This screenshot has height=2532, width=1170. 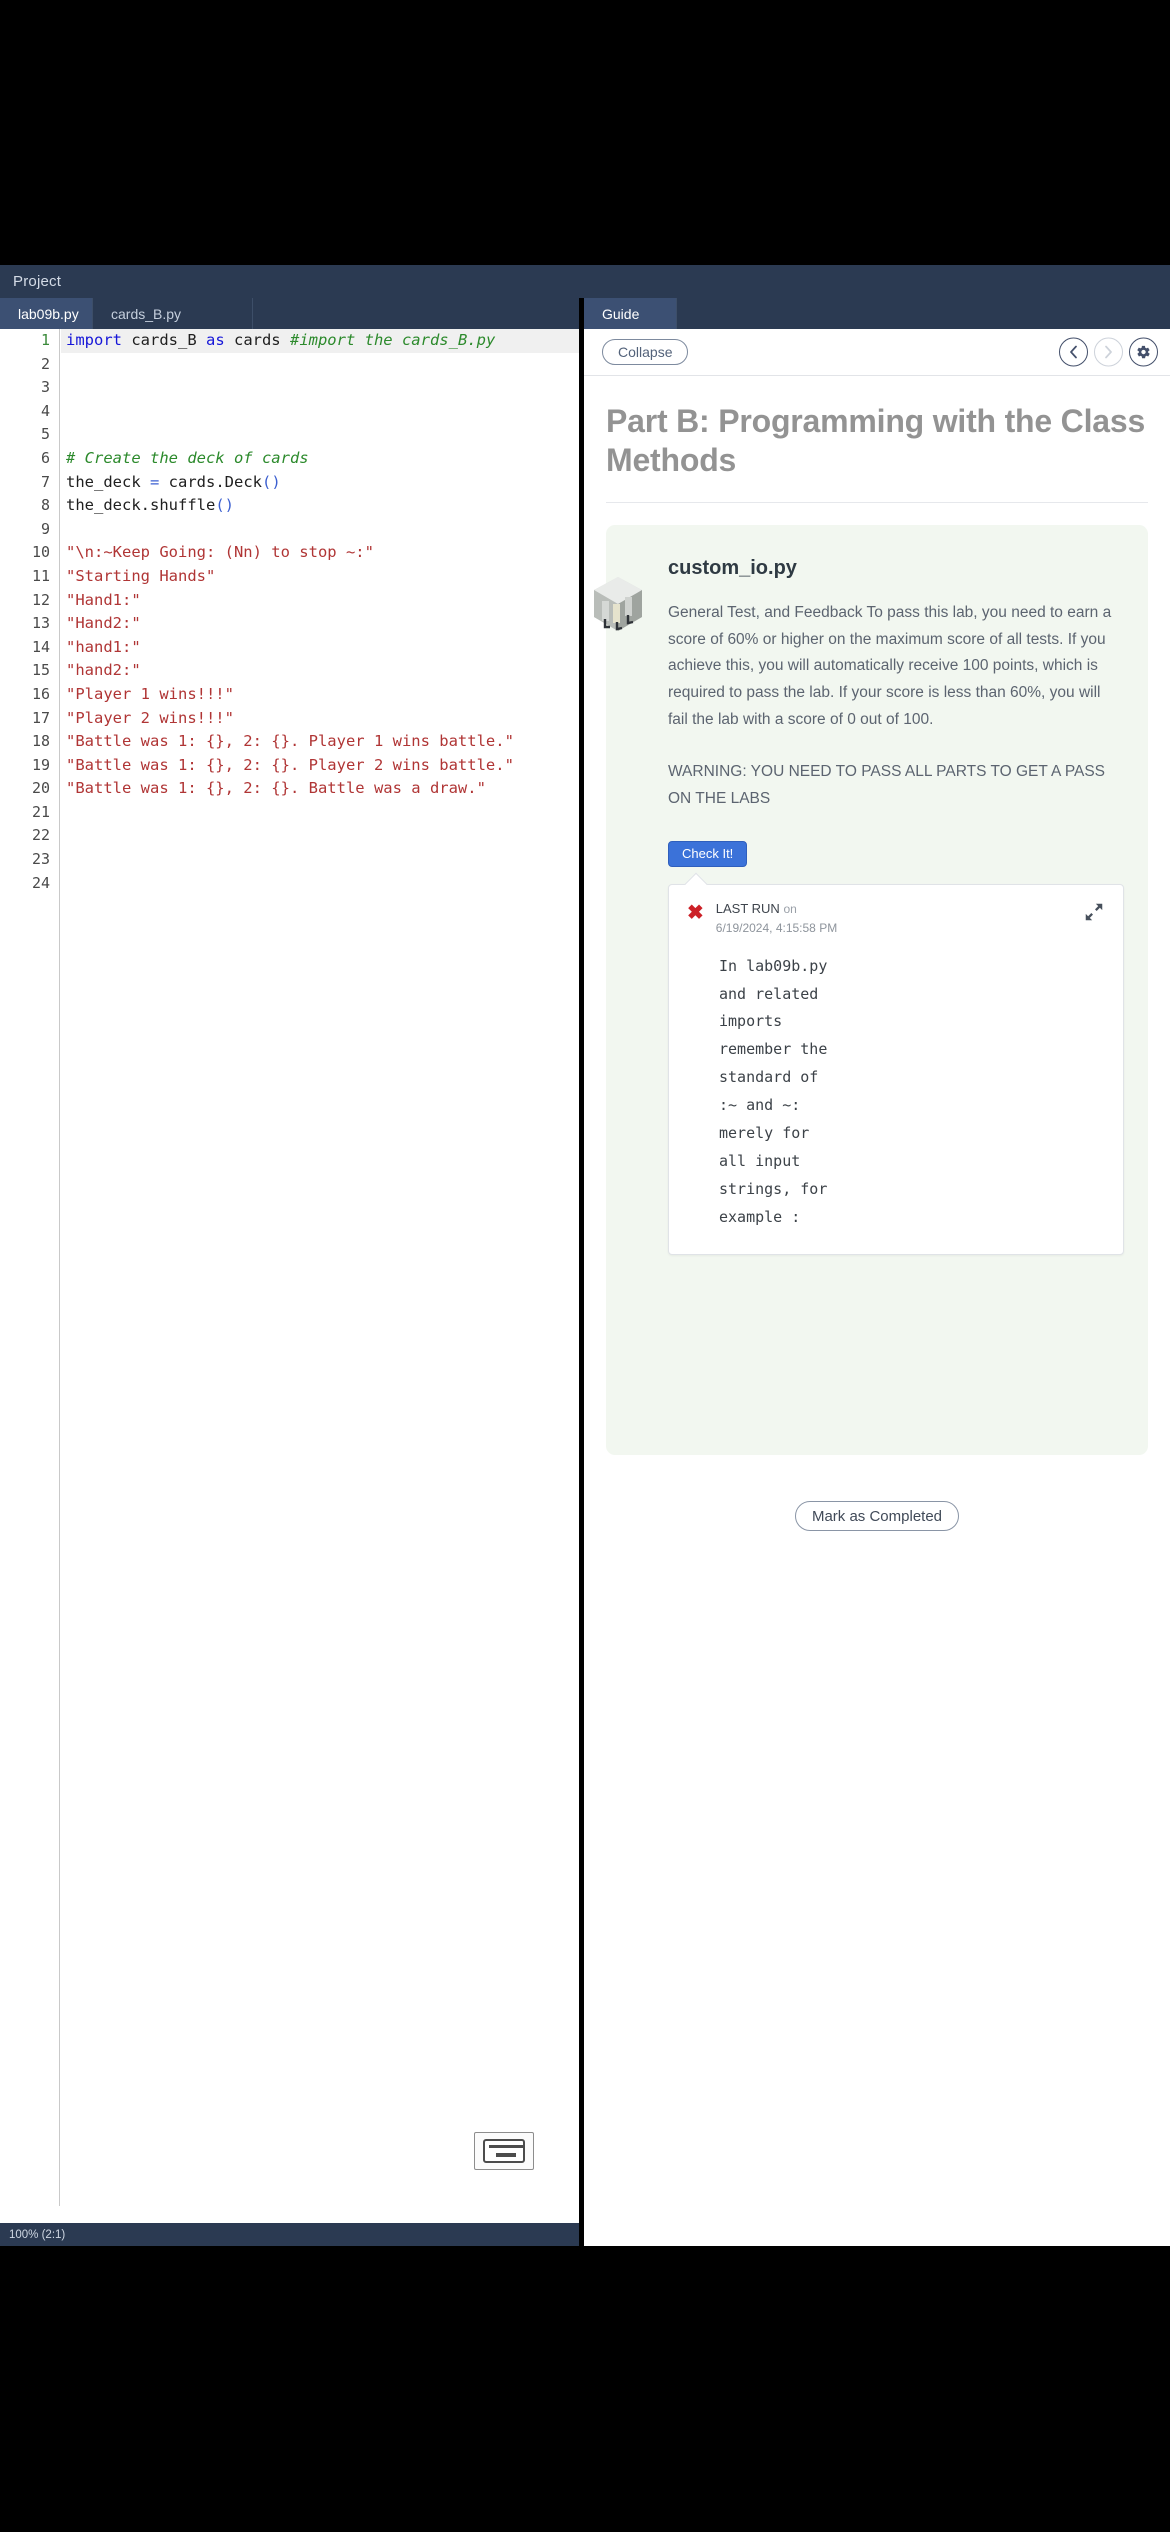 What do you see at coordinates (877, 503) in the screenshot?
I see `title-divider` at bounding box center [877, 503].